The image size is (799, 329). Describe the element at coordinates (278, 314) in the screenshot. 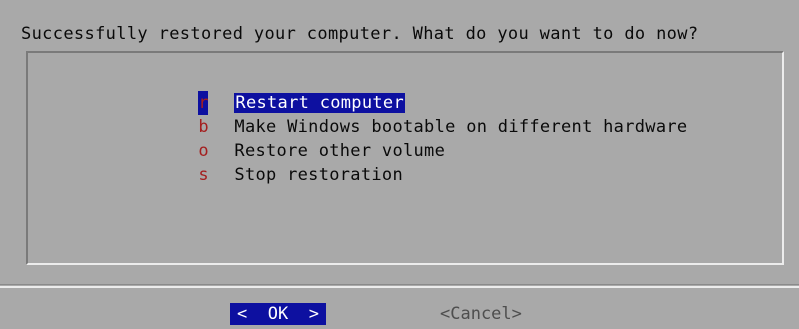

I see `ok-button: < OK >` at that location.